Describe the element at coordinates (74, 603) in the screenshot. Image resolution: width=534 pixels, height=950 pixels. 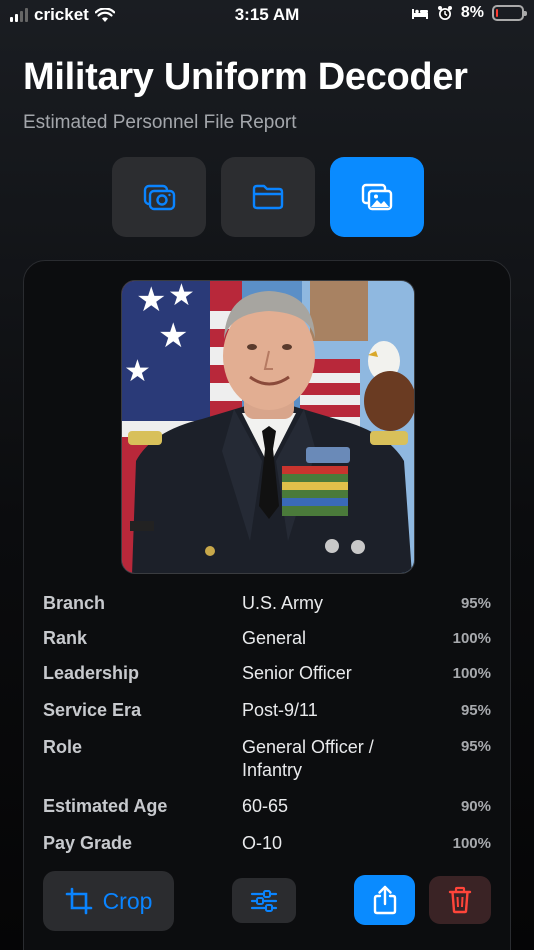
I see `attribute-label: Branch` at that location.